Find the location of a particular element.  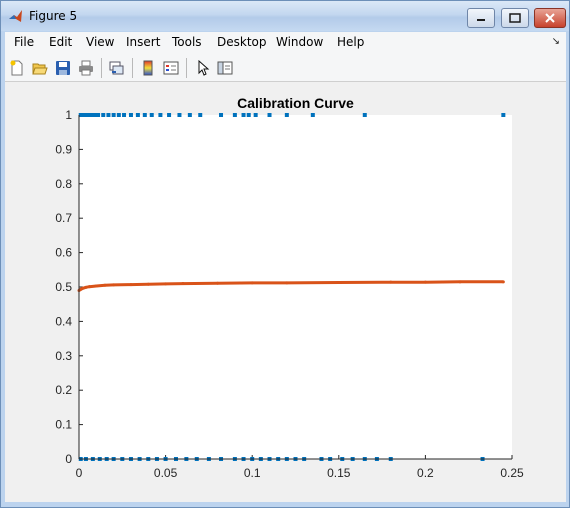

close-icon is located at coordinates (550, 18).